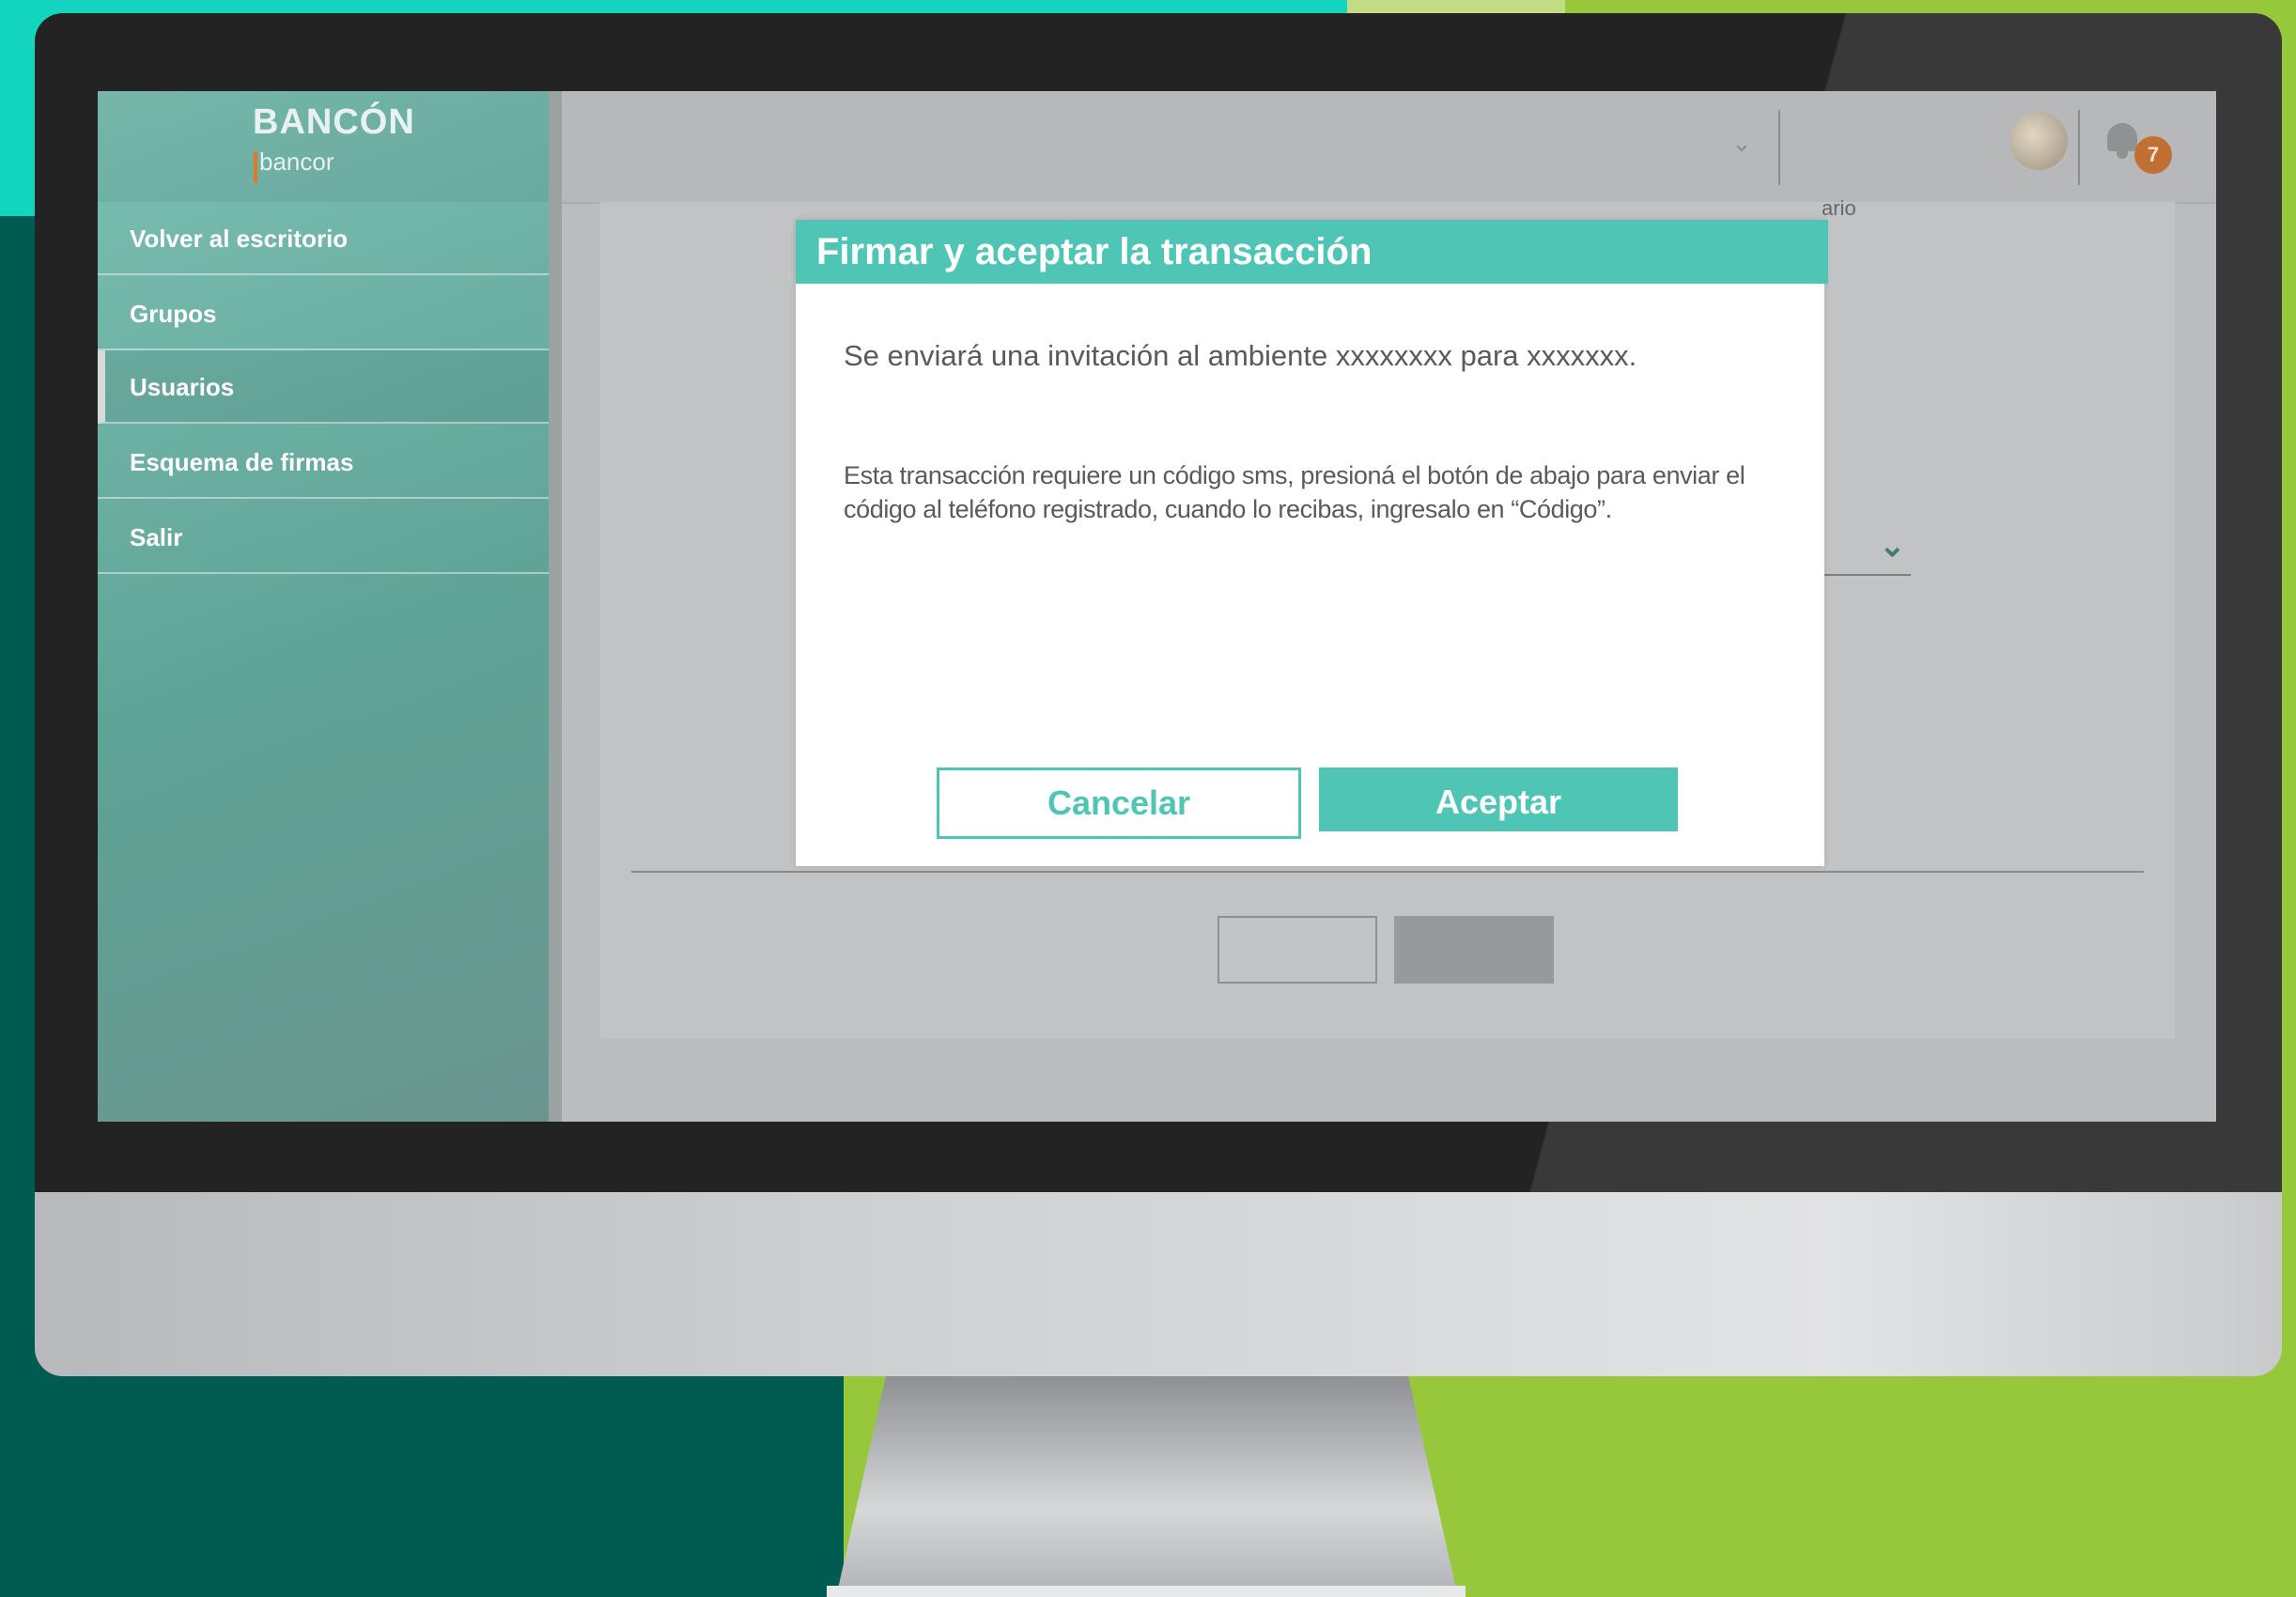 The width and height of the screenshot is (2296, 1597). What do you see at coordinates (1147, 1486) in the screenshot?
I see `monitor-stand` at bounding box center [1147, 1486].